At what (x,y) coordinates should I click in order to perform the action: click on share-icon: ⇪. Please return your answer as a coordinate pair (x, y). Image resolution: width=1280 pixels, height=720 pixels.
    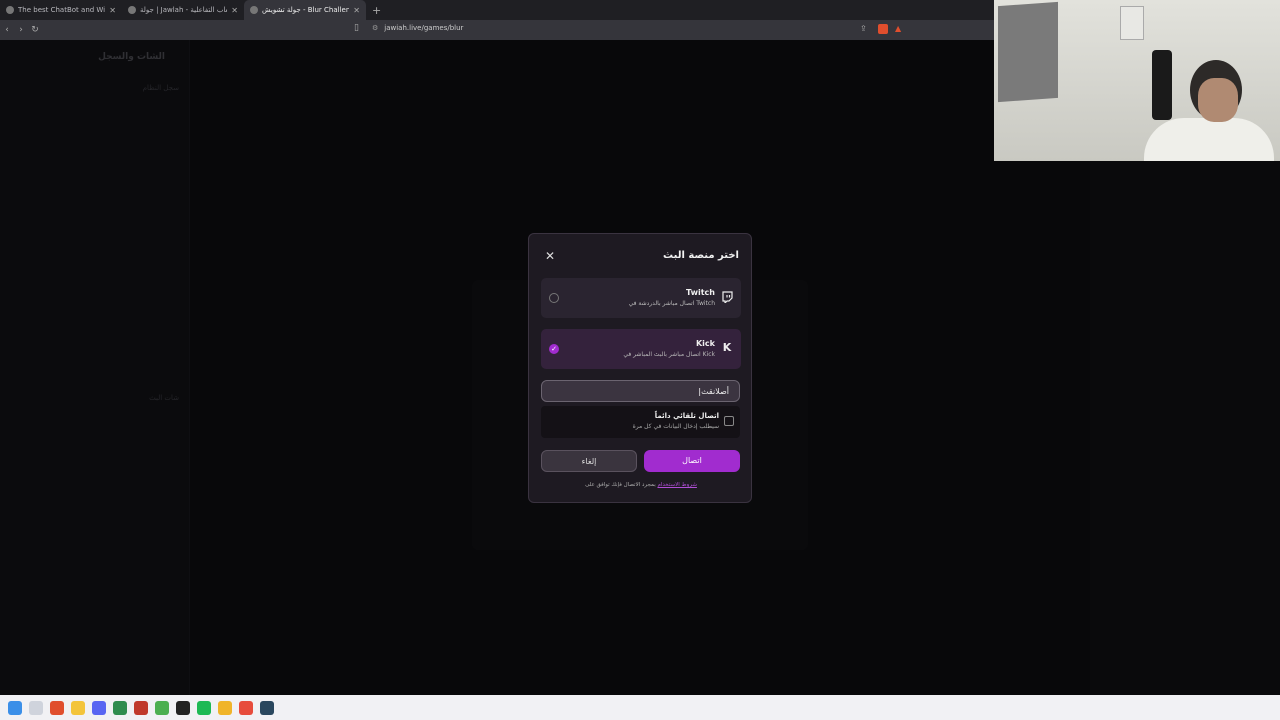
    Looking at the image, I should click on (865, 29).